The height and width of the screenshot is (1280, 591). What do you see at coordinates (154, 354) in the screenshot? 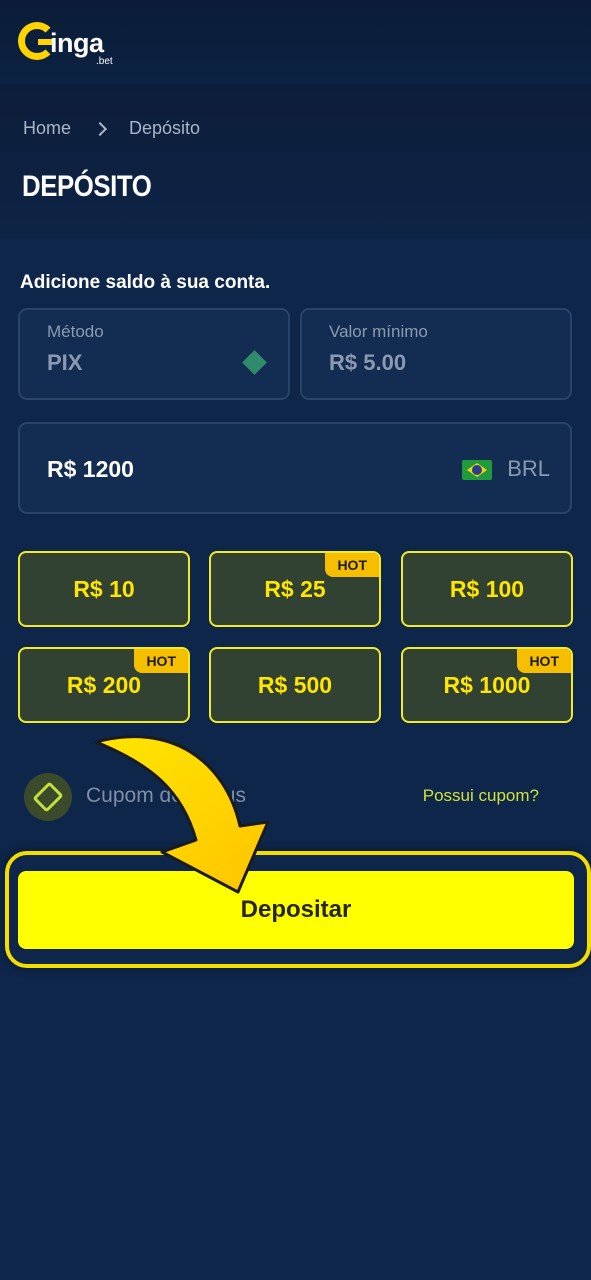
I see `method-field: Método PIX` at bounding box center [154, 354].